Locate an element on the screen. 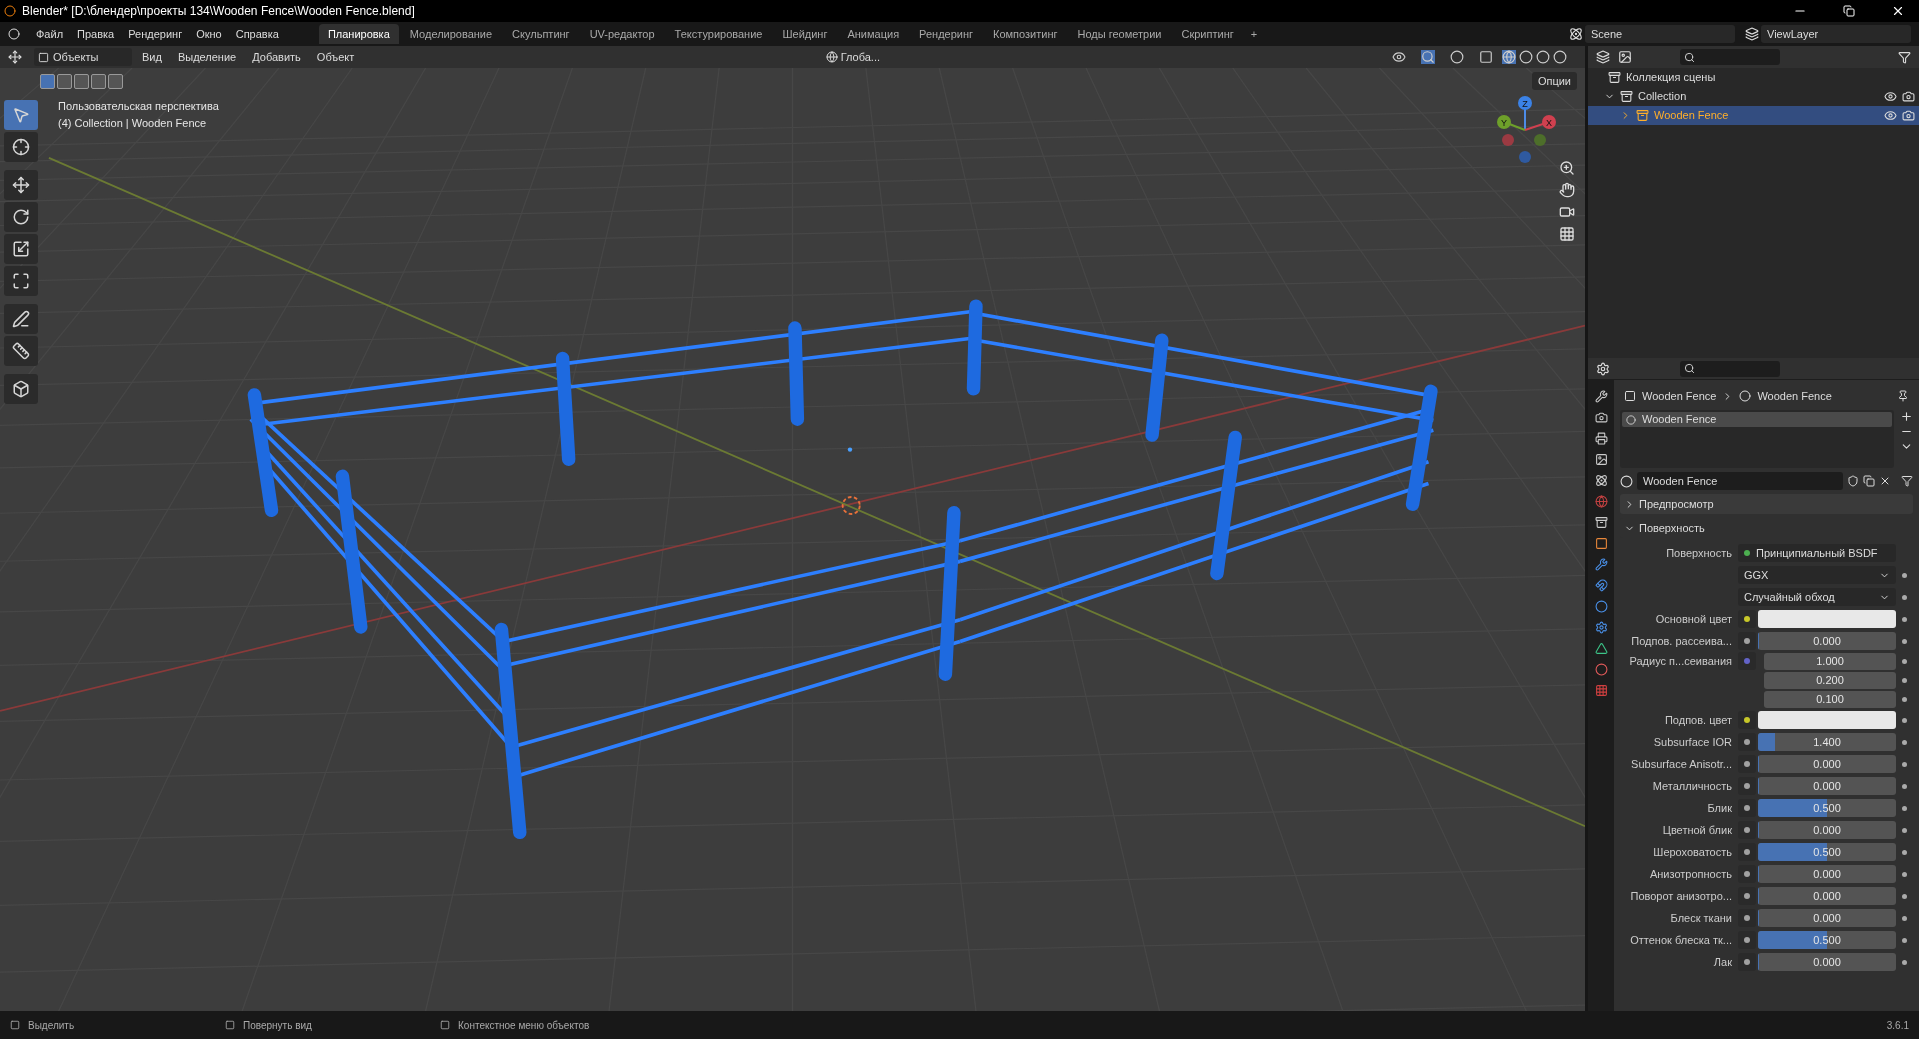 Image resolution: width=1919 pixels, height=1039 pixels. add-workspace-button: + is located at coordinates (1254, 34).